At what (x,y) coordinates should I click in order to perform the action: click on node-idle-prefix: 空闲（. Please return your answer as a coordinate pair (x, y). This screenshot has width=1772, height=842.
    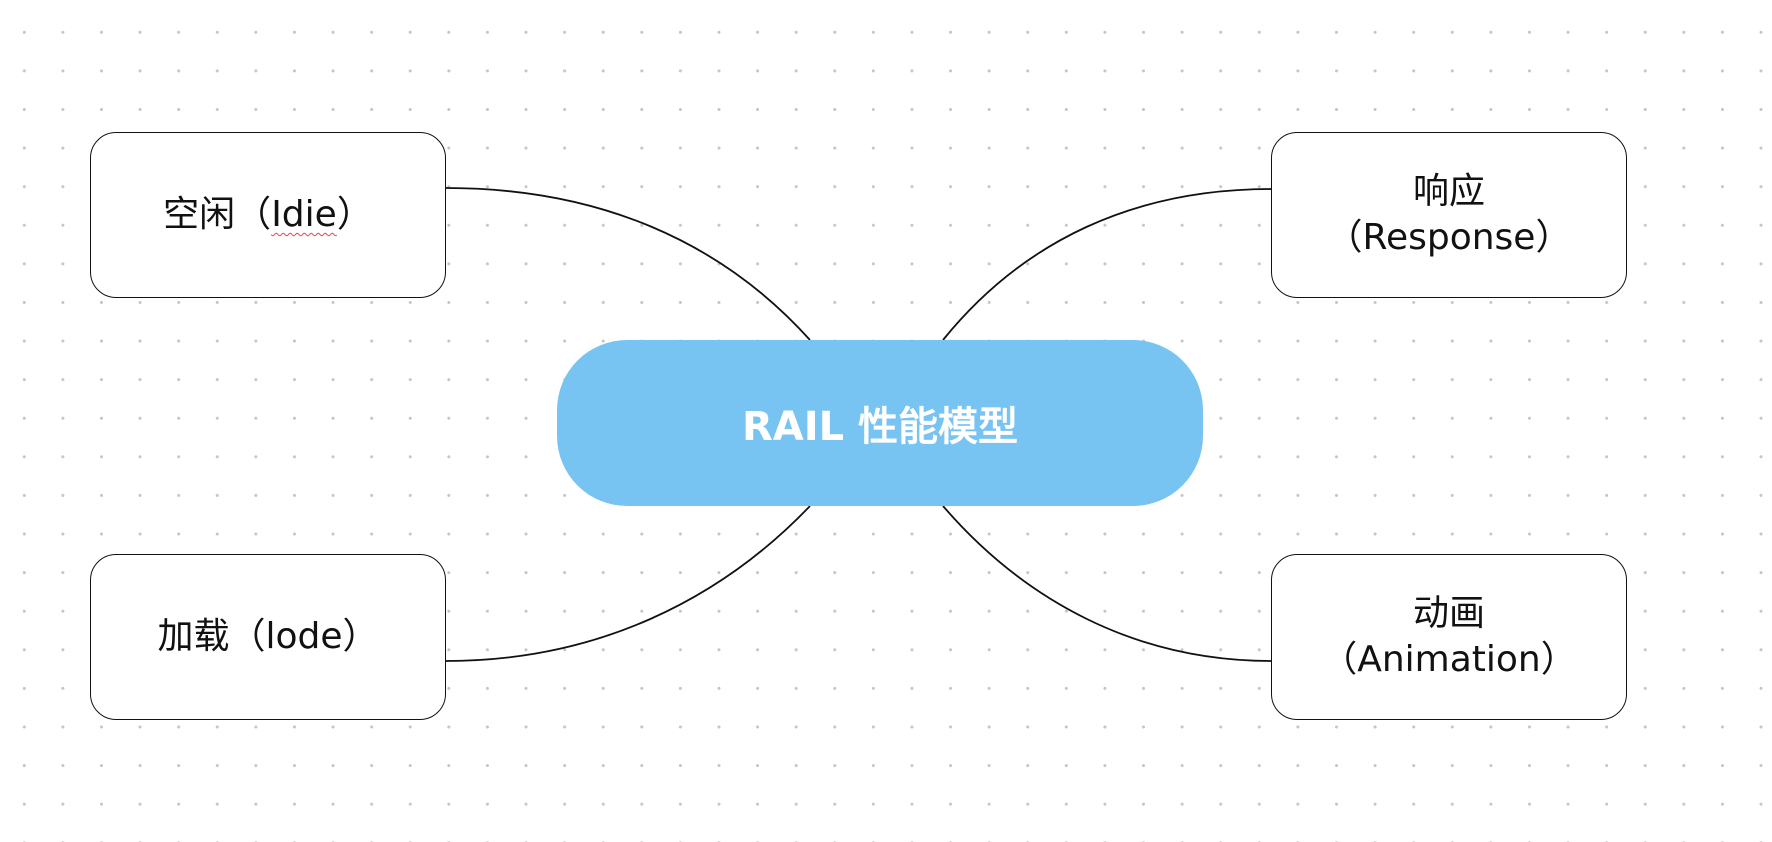
    Looking at the image, I should click on (217, 214).